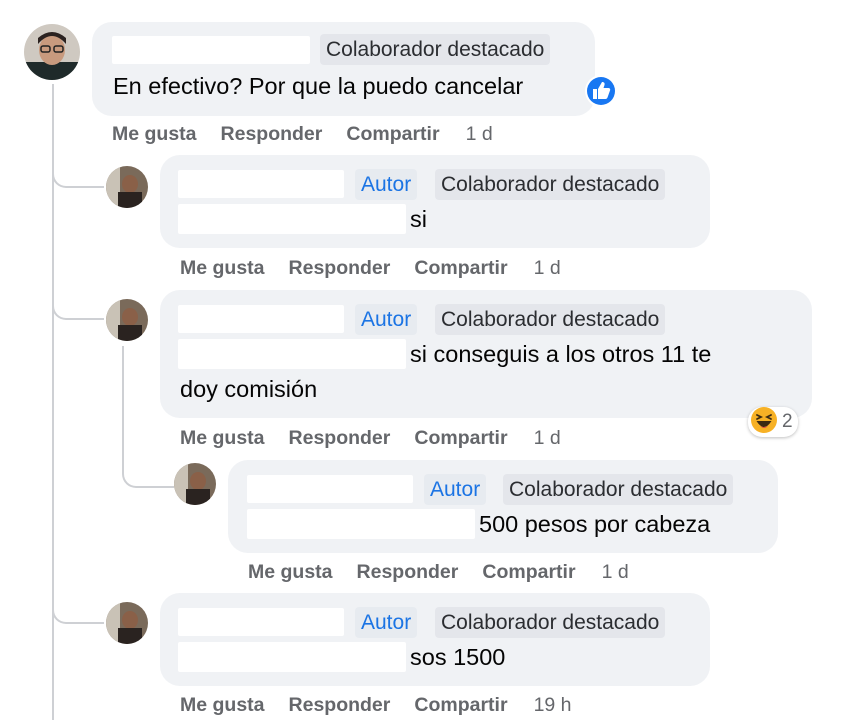  I want to click on reaction-badge: 2, so click(773, 422).